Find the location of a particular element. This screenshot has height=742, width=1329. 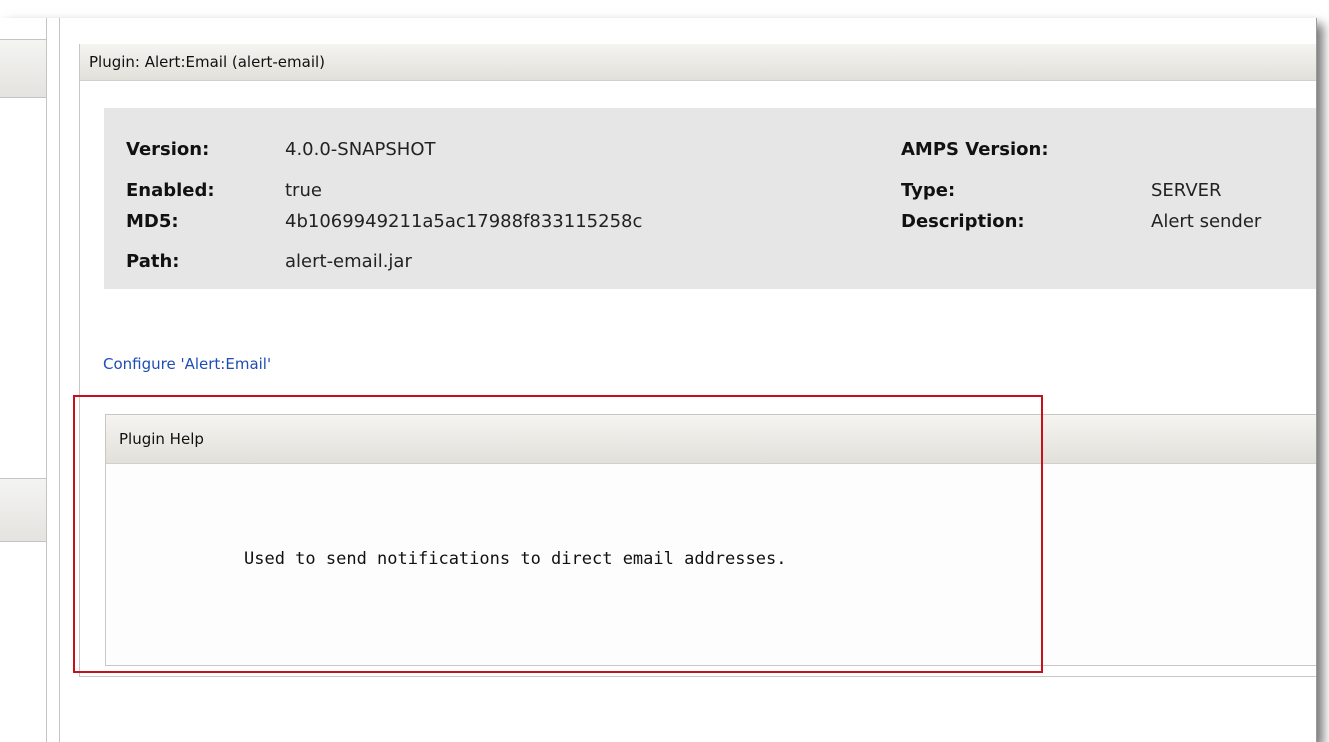

plugin-title: Plugin: Alert:Email (alert-email) is located at coordinates (698, 62).